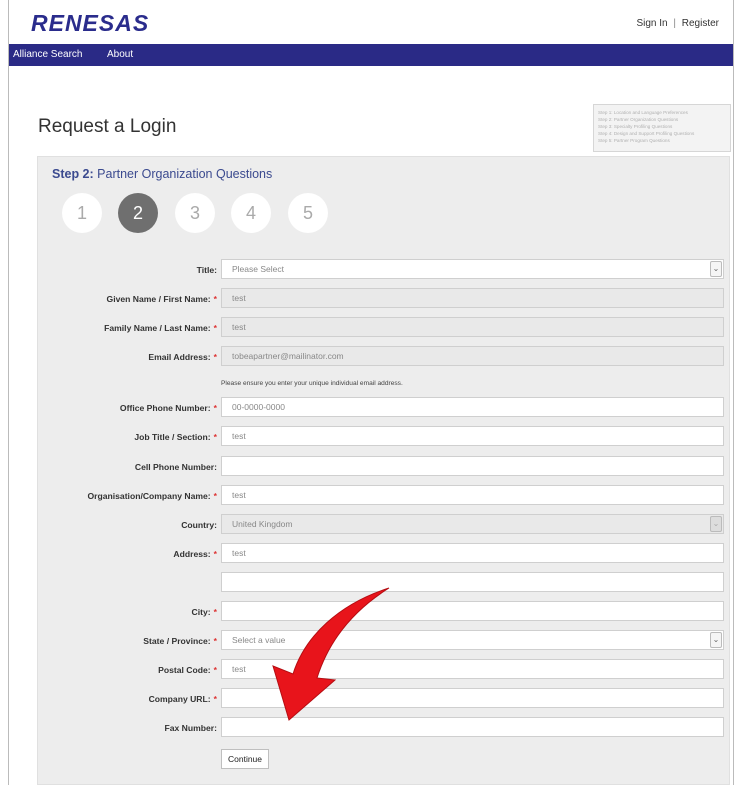 This screenshot has width=737, height=785. I want to click on nav-about: About, so click(120, 54).